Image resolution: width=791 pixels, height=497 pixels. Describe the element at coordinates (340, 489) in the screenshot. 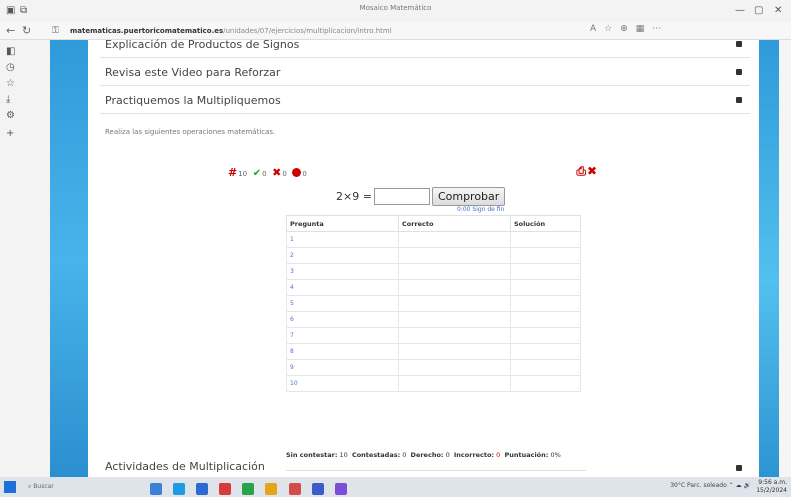

I see `teams-icon` at that location.